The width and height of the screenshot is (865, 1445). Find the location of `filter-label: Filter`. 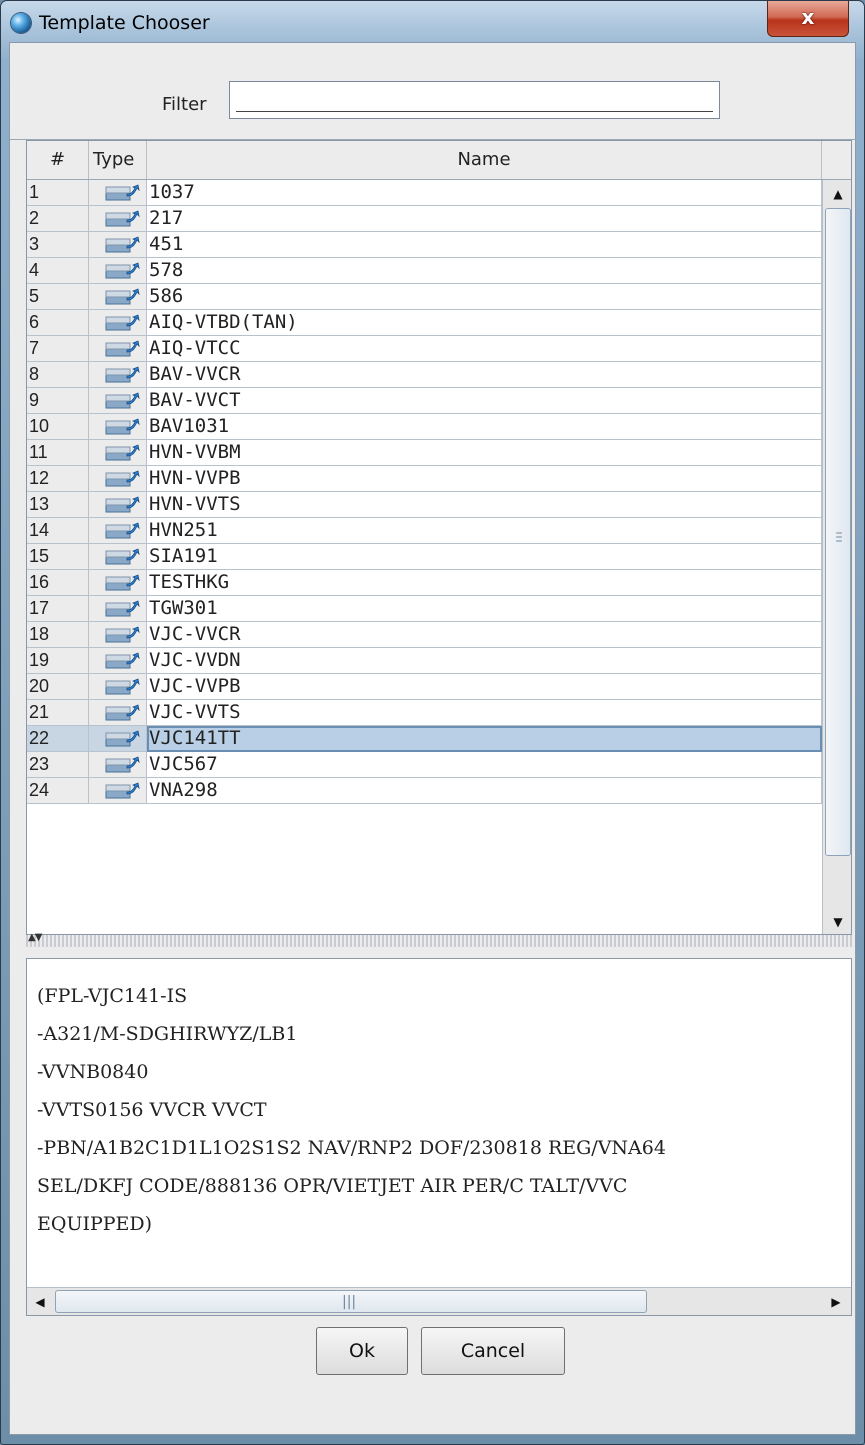

filter-label: Filter is located at coordinates (184, 104).